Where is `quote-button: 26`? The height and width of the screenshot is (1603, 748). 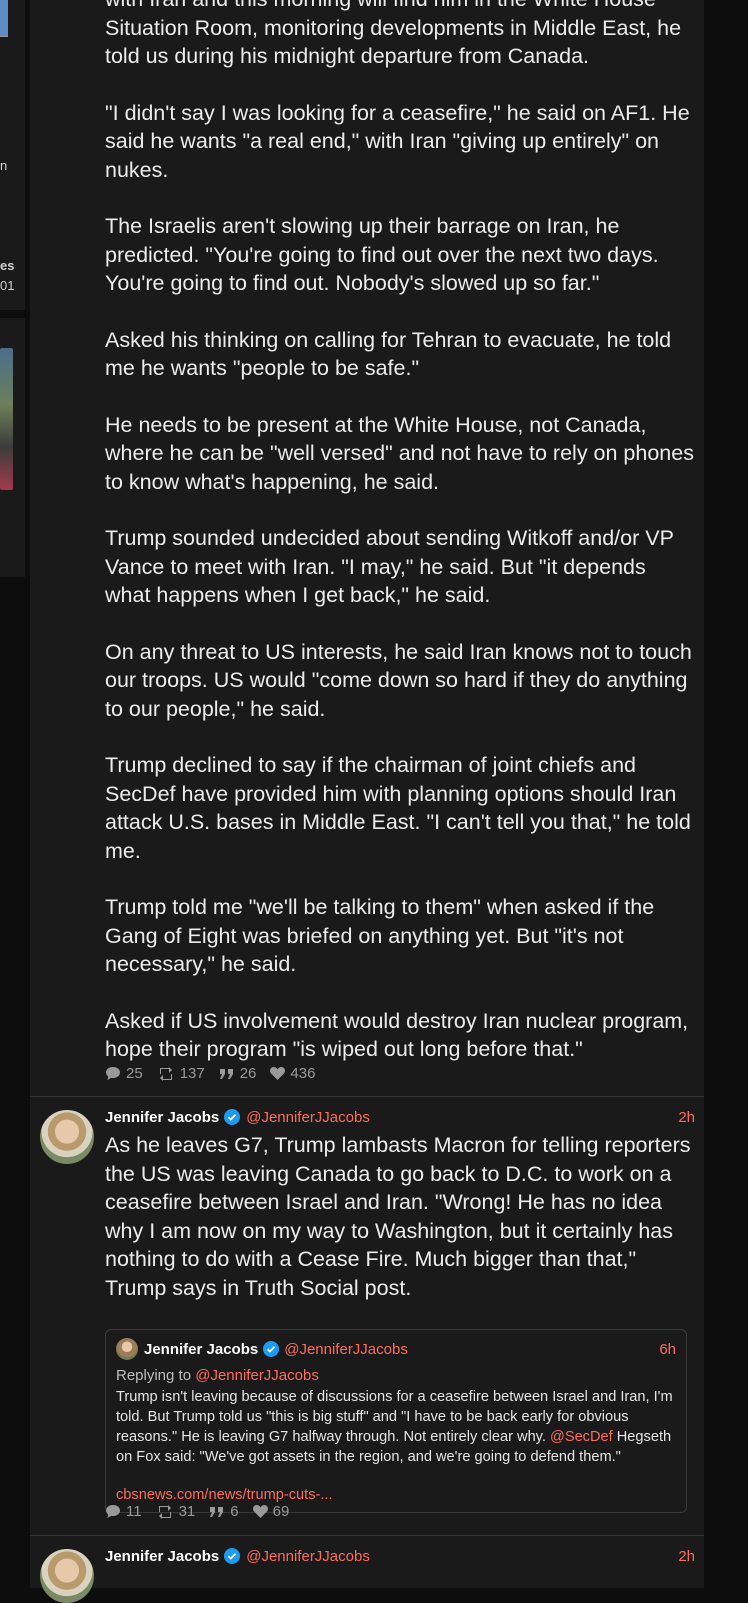 quote-button: 26 is located at coordinates (238, 1073).